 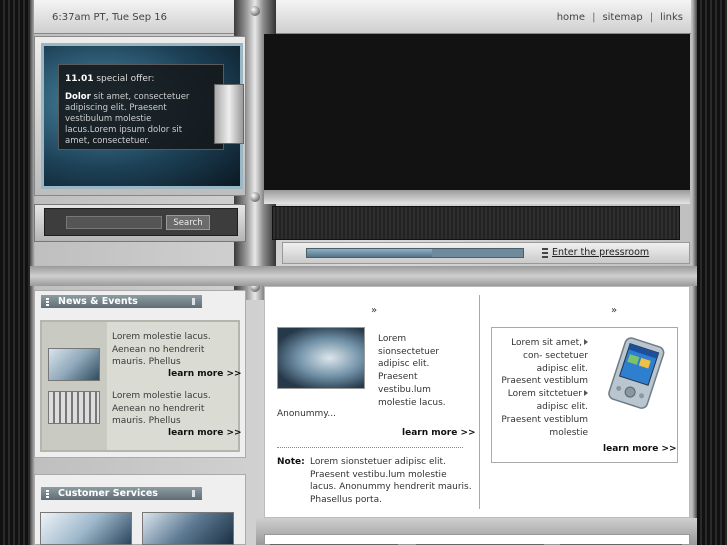 I want to click on promo-title-text: special offer:, so click(x=125, y=79).